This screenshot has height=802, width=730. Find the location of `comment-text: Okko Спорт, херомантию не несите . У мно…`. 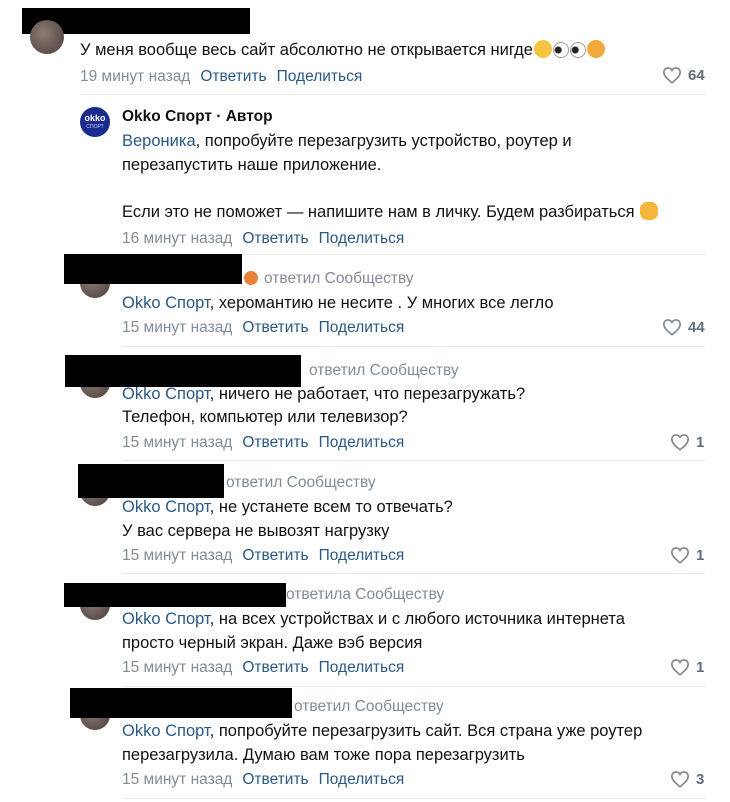

comment-text: Okko Спорт, херомантию не несите . У мно… is located at coordinates (338, 303).